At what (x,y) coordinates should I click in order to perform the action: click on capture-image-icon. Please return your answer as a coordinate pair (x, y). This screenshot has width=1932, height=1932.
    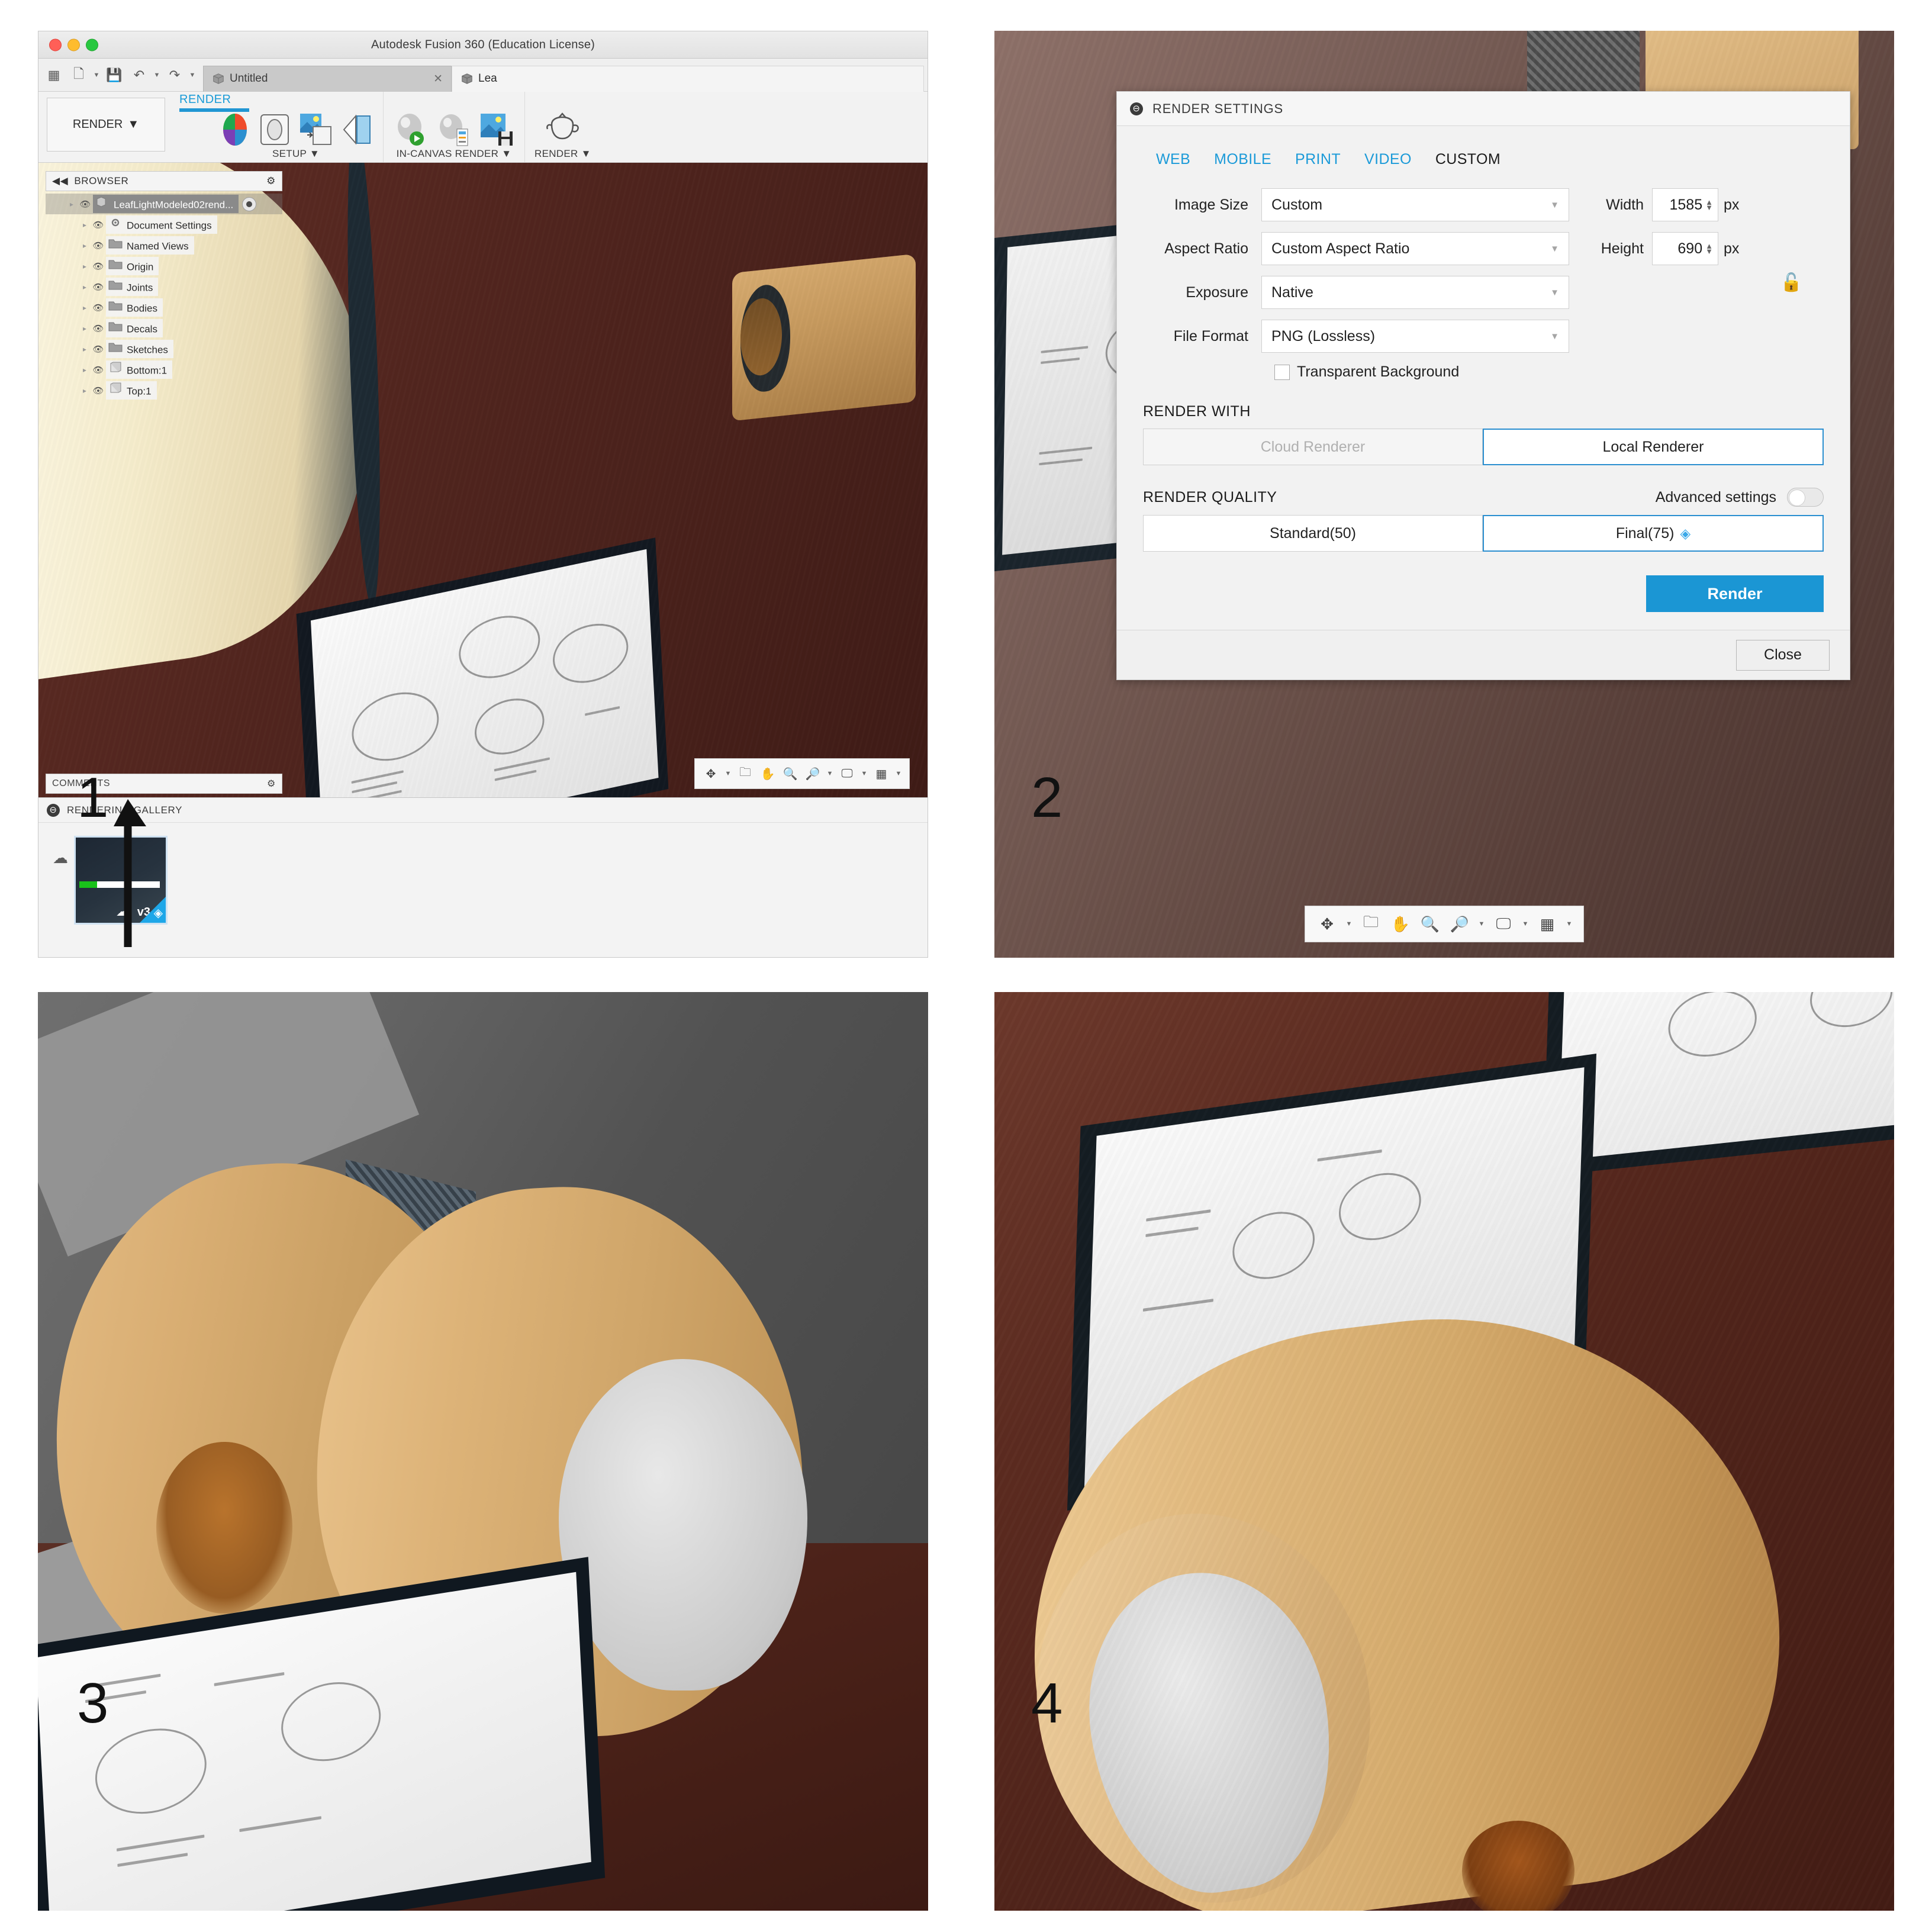
    Looking at the image, I should click on (496, 129).